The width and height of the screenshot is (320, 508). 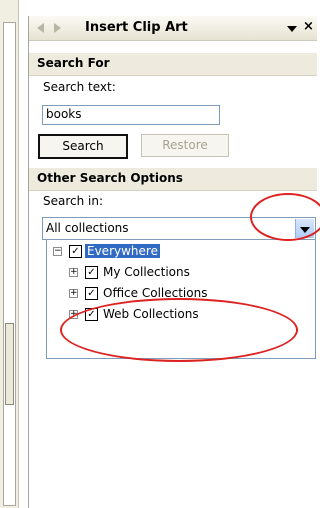 I want to click on scrollbar-thumb, so click(x=9, y=364).